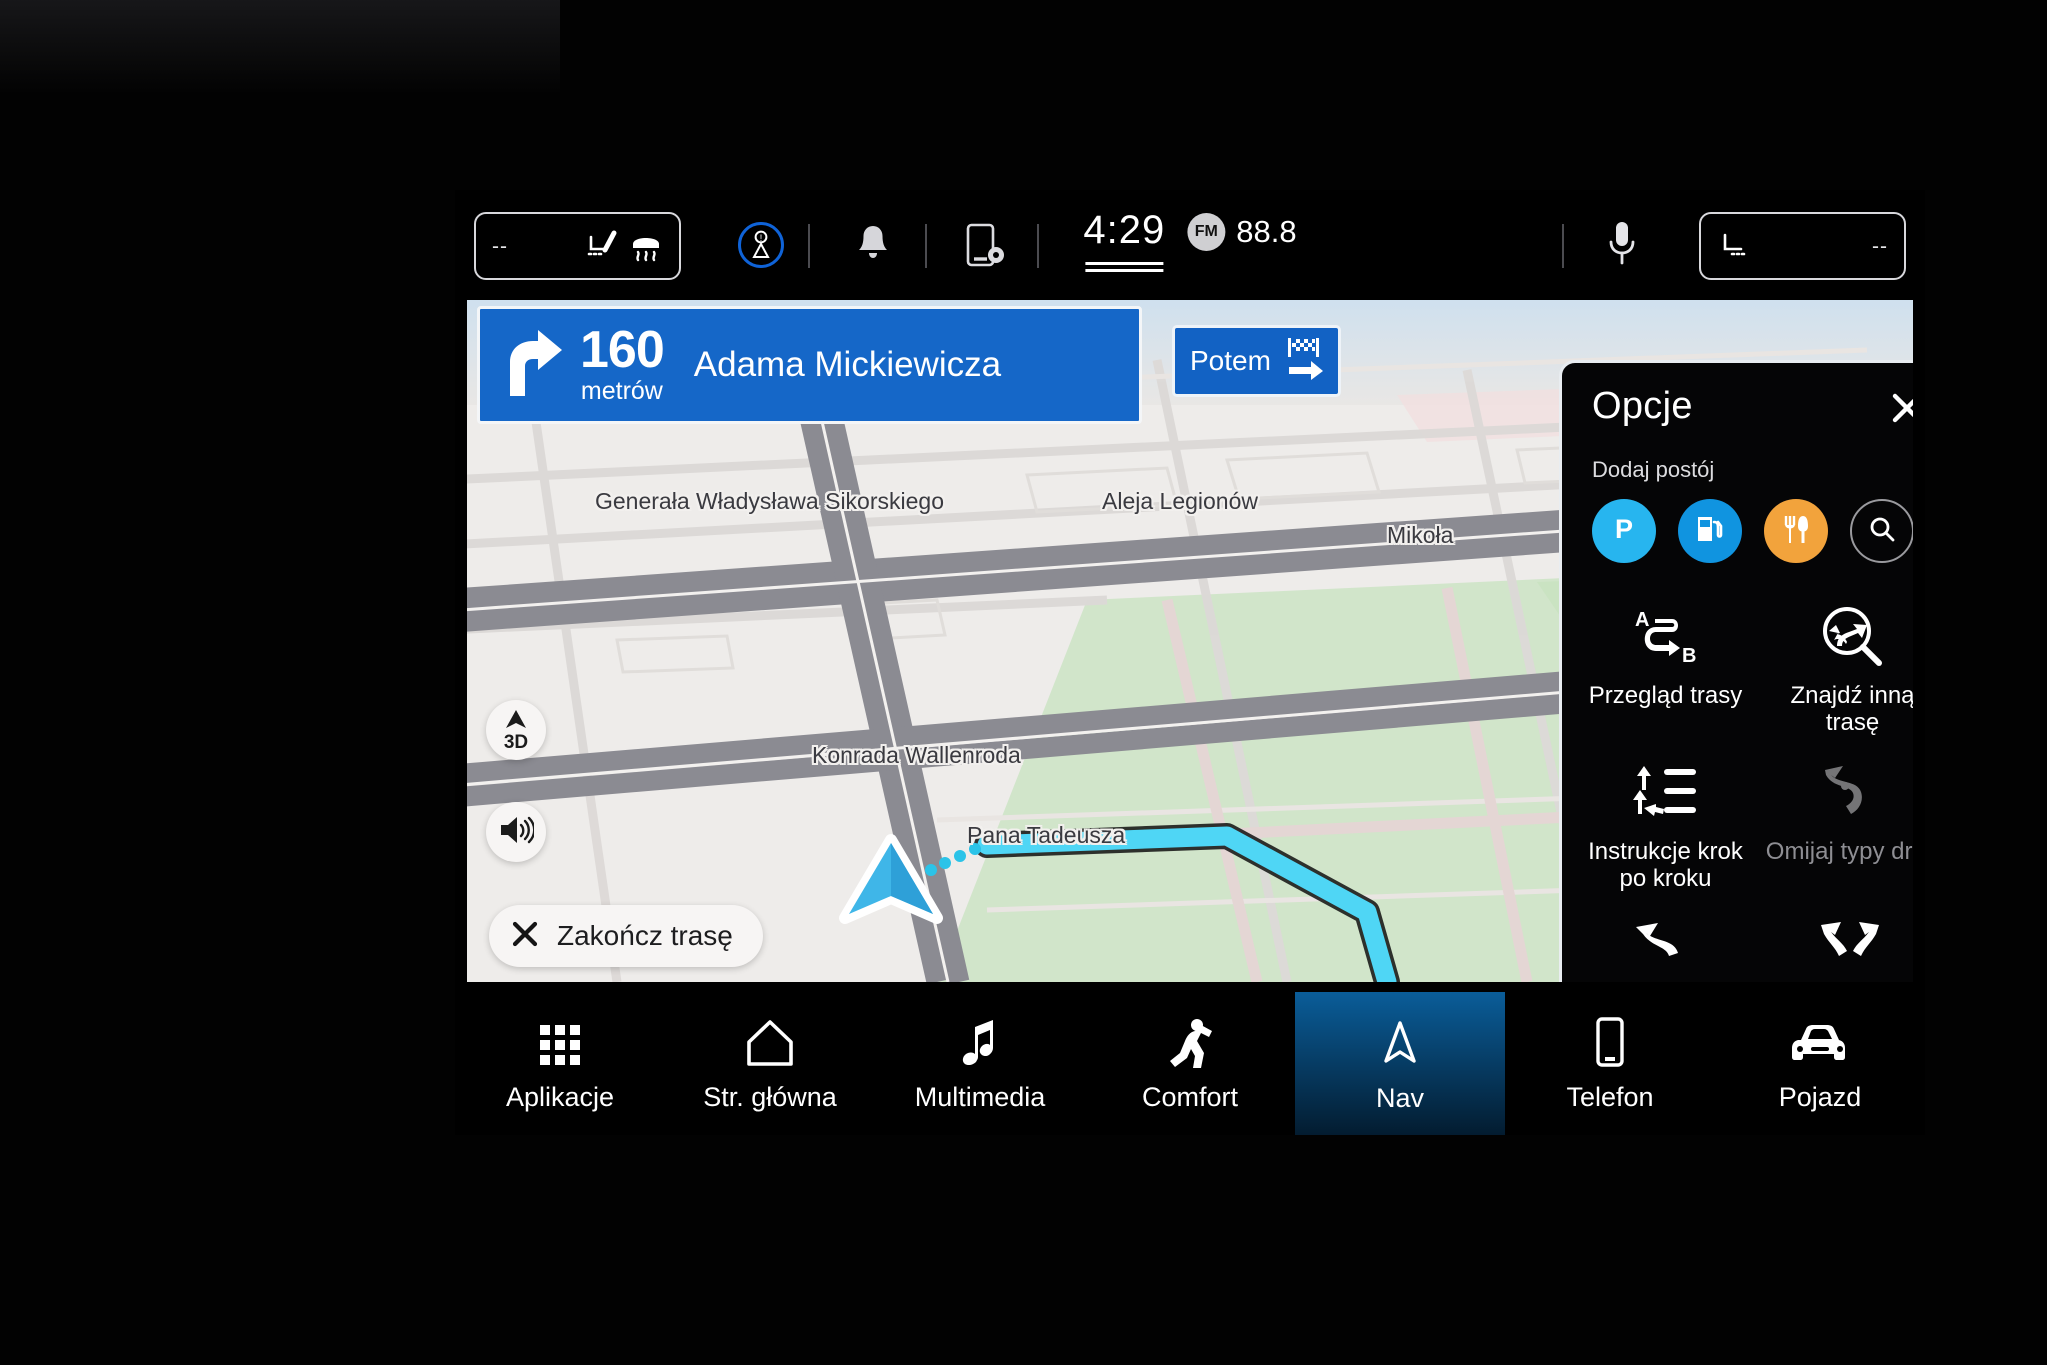 The image size is (2047, 1365). What do you see at coordinates (1820, 1041) in the screenshot?
I see `car-front-icon` at bounding box center [1820, 1041].